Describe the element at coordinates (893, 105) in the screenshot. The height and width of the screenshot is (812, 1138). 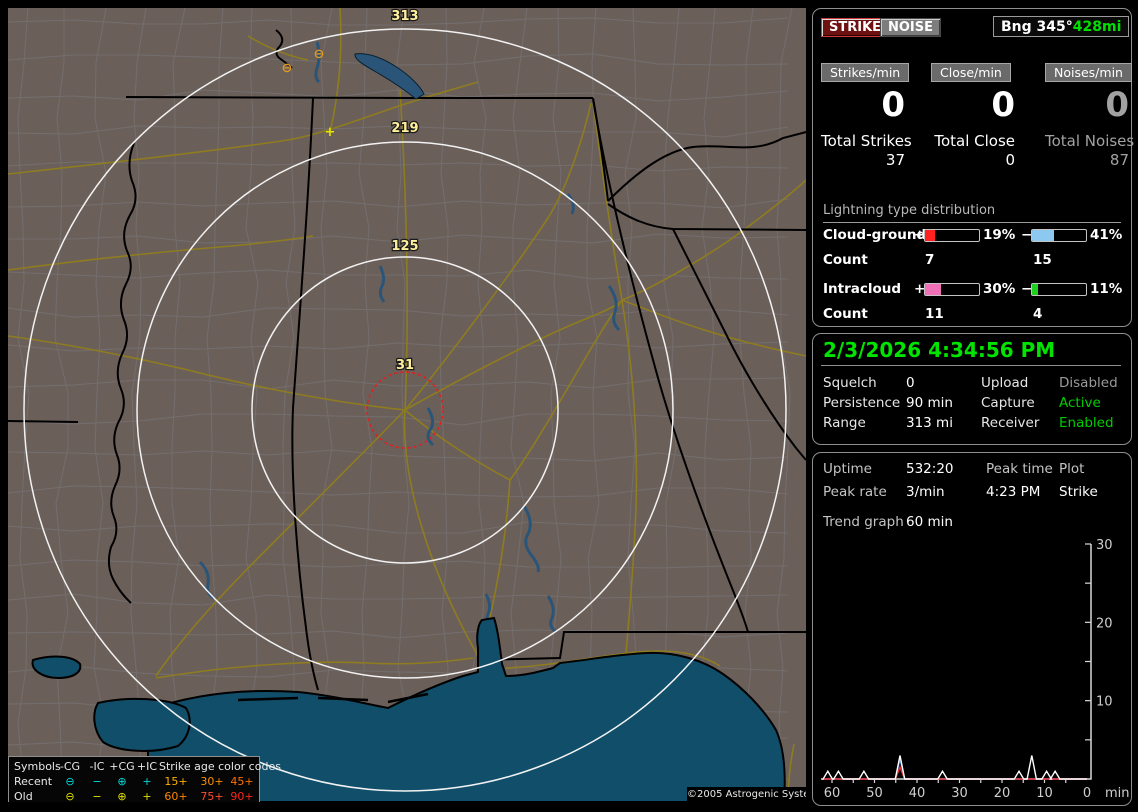
I see `strikes-rate: 0` at that location.